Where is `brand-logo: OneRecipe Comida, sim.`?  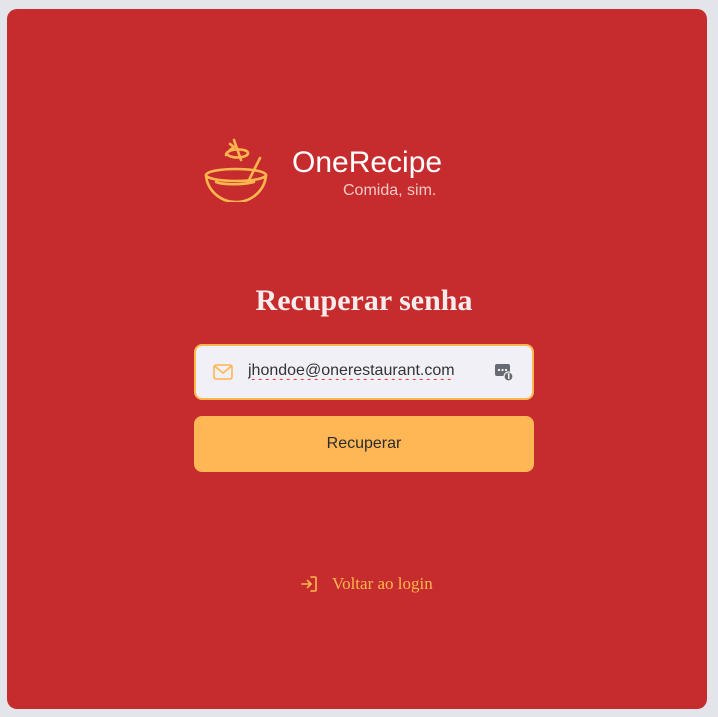
brand-logo: OneRecipe Comida, sim. is located at coordinates (332, 171).